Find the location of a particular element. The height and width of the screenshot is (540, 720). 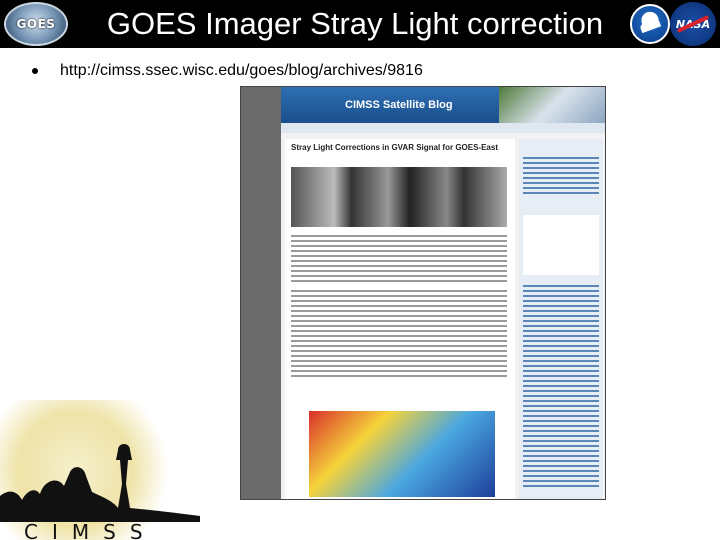

blog-figure-maps is located at coordinates (402, 454).